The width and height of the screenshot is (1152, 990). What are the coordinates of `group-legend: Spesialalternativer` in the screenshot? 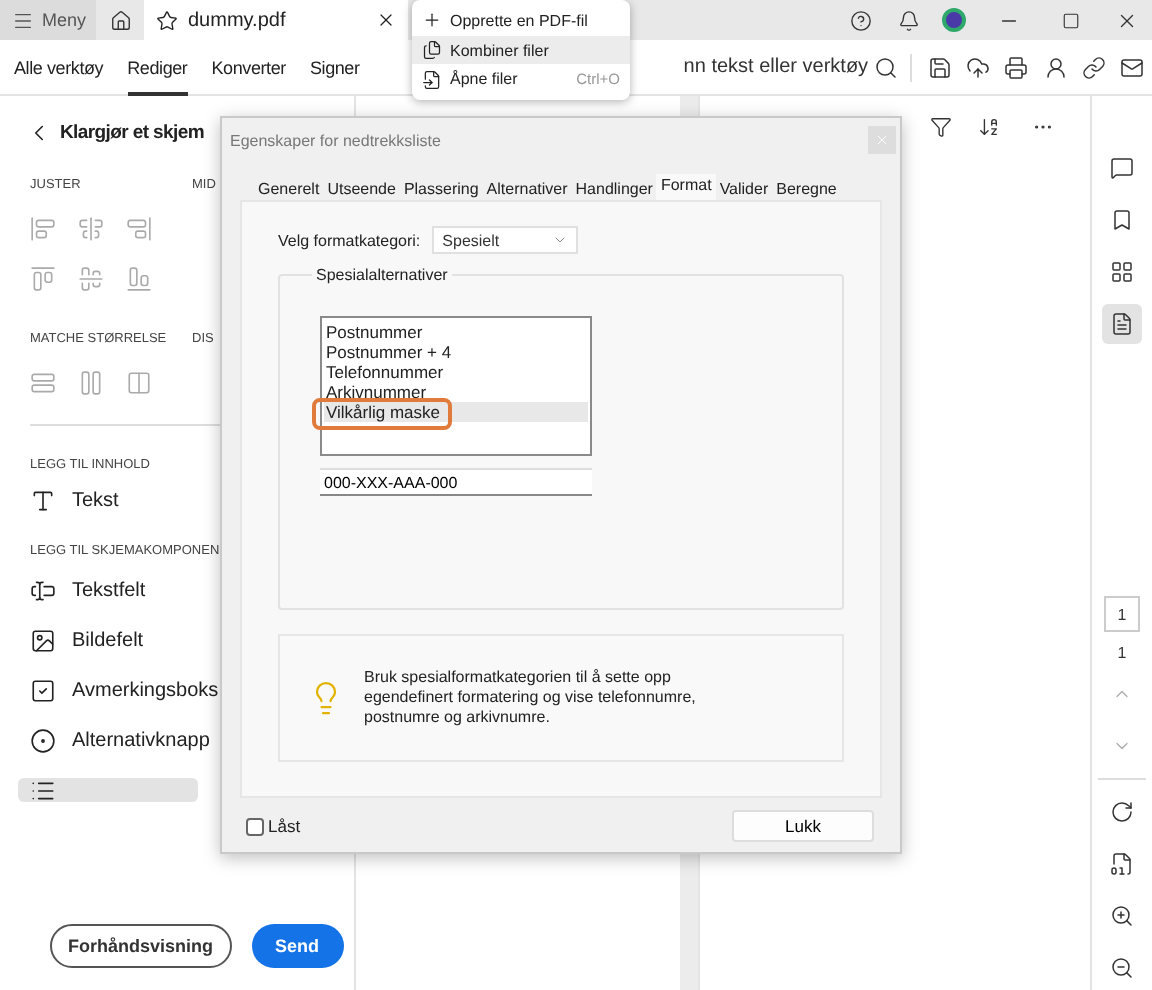 It's located at (382, 275).